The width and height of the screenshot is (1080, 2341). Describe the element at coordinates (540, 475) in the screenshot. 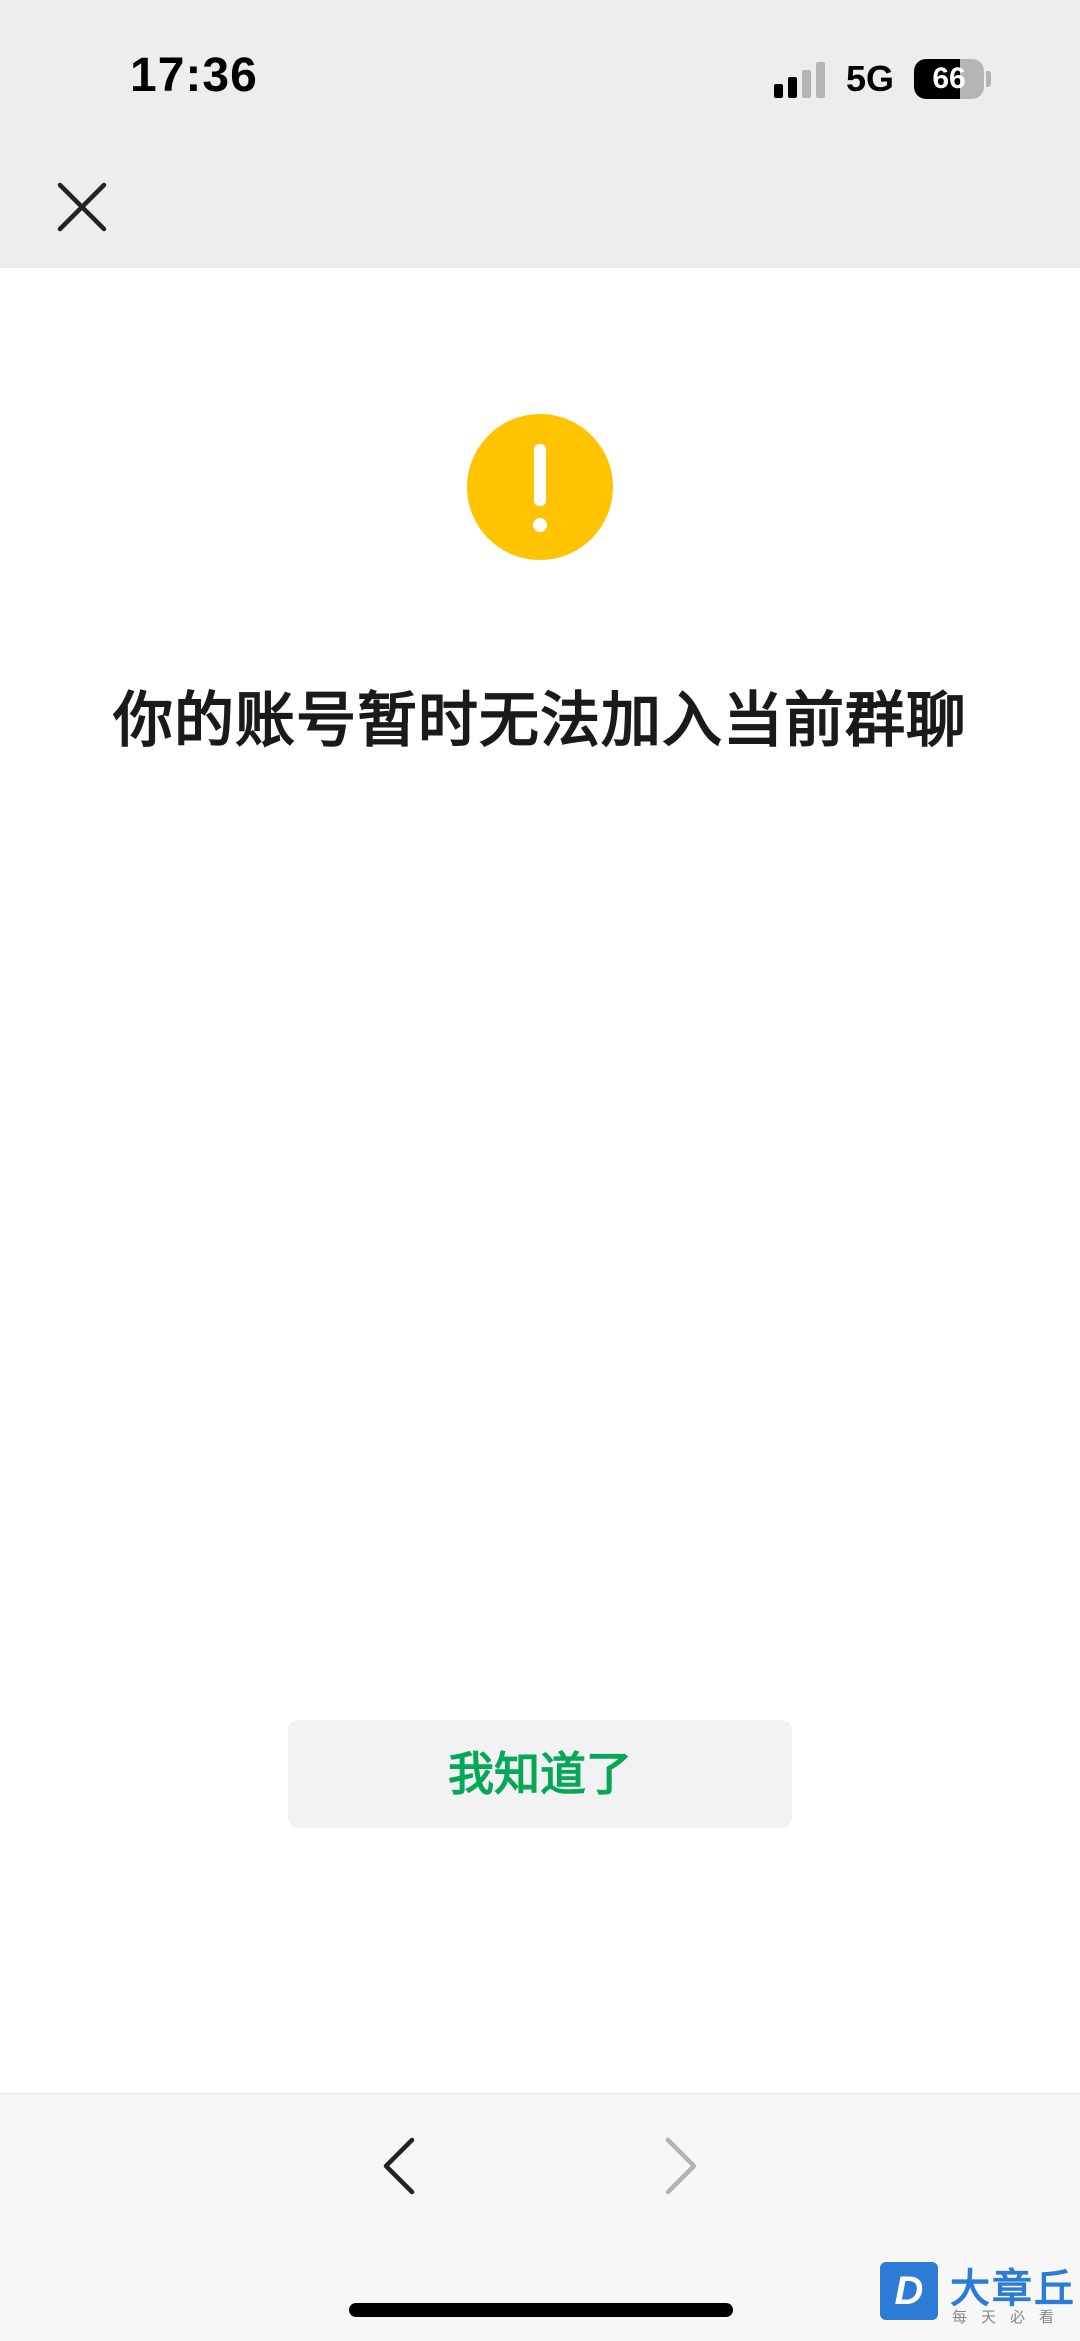

I see `exclamation-stroke` at that location.